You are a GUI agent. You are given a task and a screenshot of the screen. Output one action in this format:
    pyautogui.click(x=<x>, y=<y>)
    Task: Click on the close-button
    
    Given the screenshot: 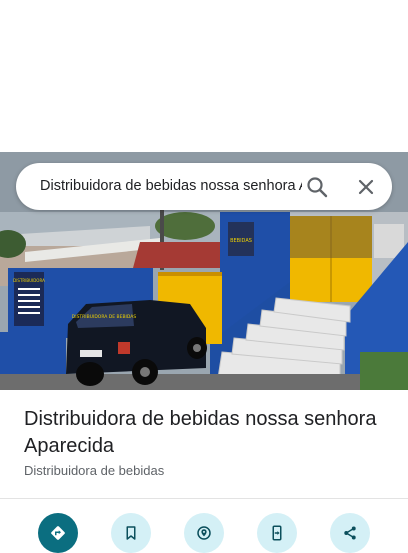 What is the action you would take?
    pyautogui.click(x=366, y=187)
    